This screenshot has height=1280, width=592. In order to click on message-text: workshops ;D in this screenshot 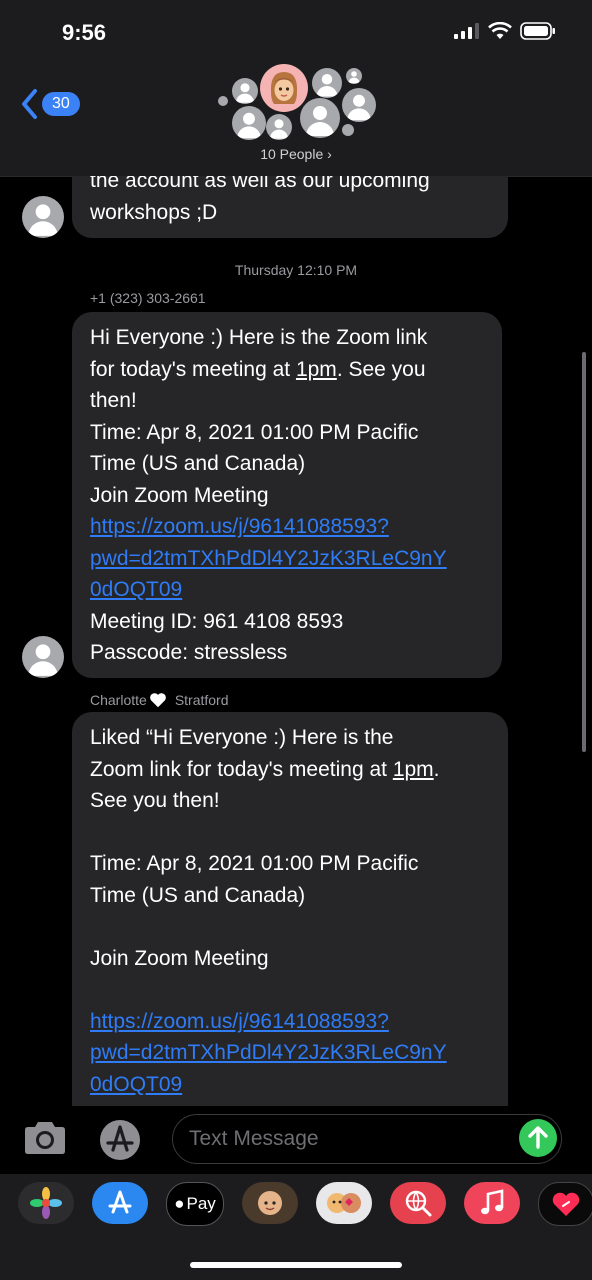, I will do `click(154, 212)`.